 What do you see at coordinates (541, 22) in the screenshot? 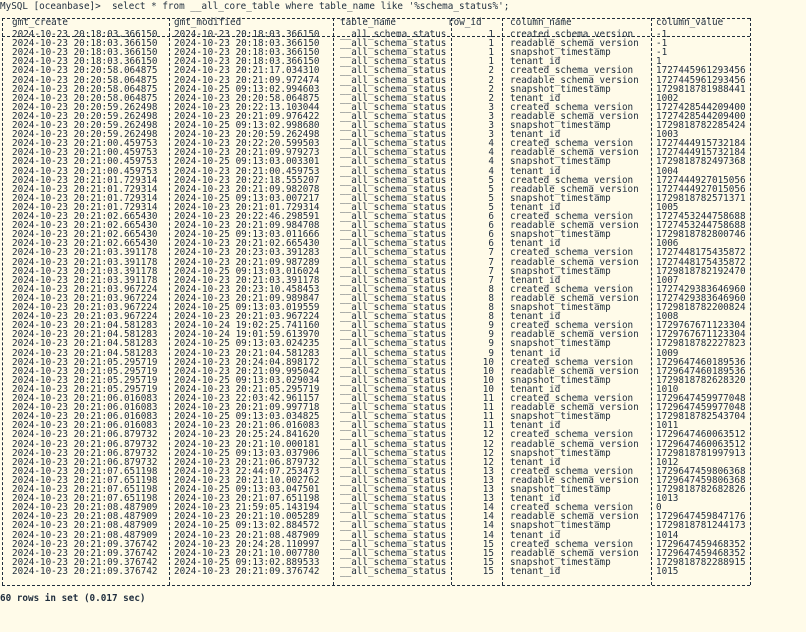
I see `col-header-column-name: column_name` at bounding box center [541, 22].